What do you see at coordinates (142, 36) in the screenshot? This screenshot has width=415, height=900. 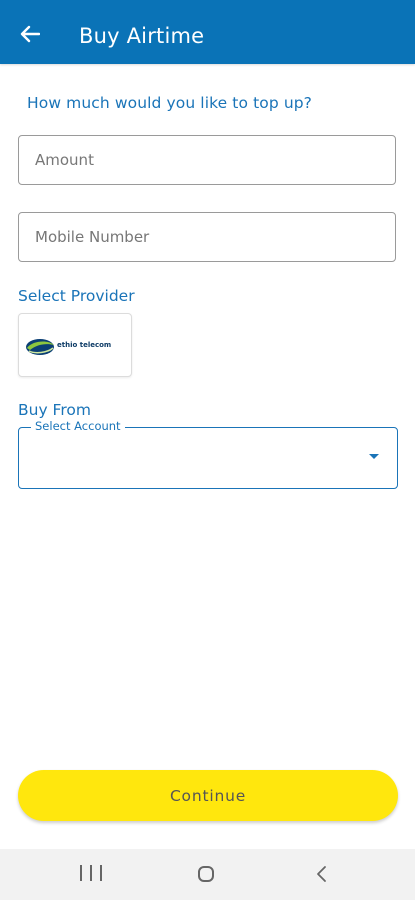 I see `page-title: Buy Airtime` at bounding box center [142, 36].